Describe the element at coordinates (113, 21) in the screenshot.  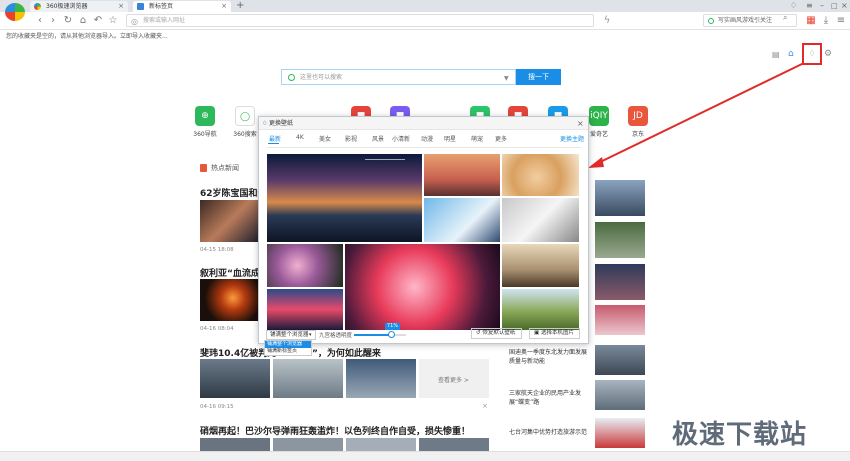
I see `star-icon: ☆` at that location.